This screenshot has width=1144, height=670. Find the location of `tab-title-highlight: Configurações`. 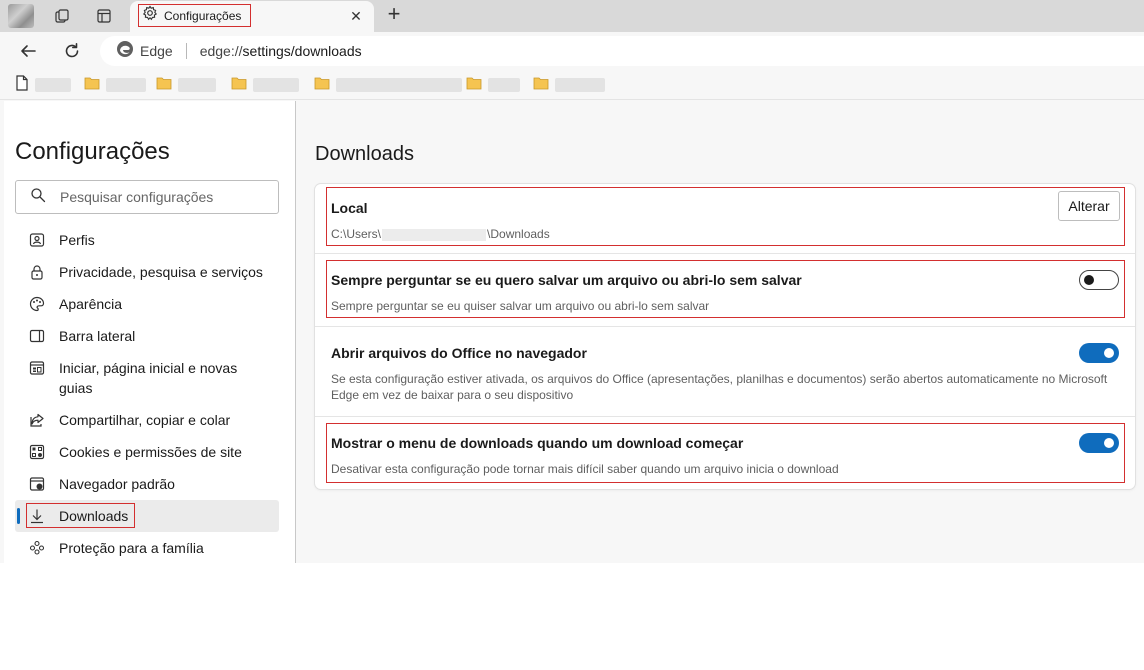

tab-title-highlight: Configurações is located at coordinates (194, 15).